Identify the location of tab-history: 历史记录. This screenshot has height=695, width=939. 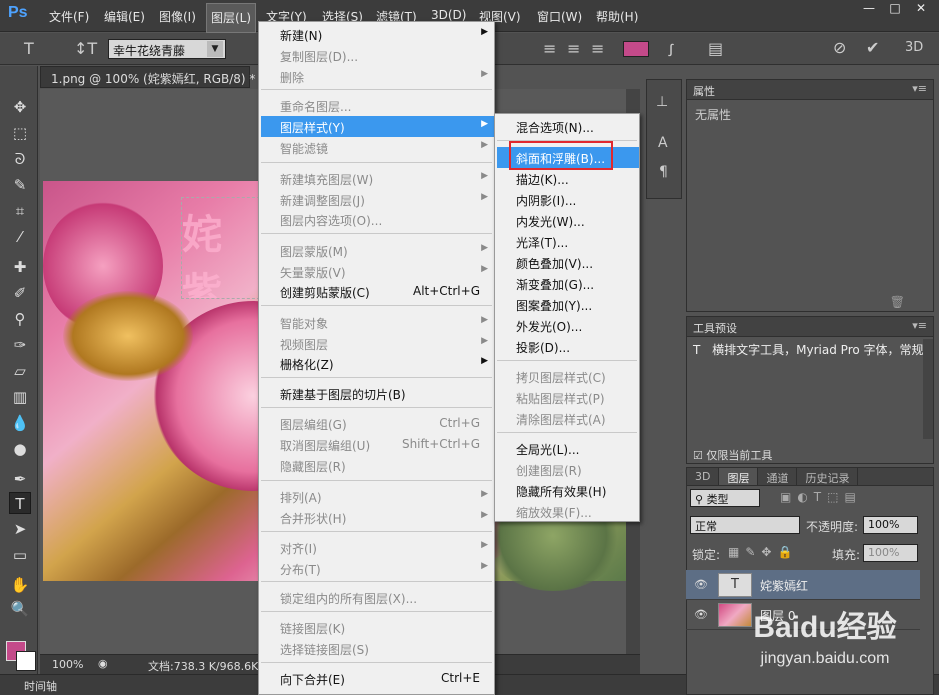
(828, 476).